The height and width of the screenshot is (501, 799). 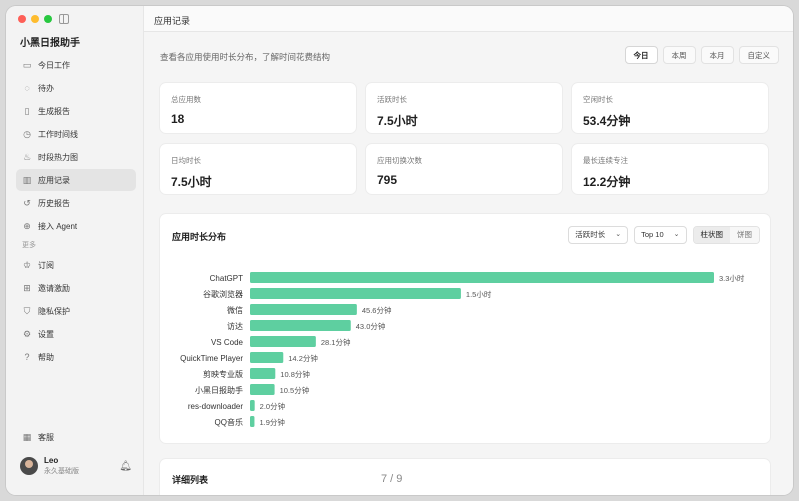 What do you see at coordinates (717, 55) in the screenshot?
I see `tab-this-month: 本月` at bounding box center [717, 55].